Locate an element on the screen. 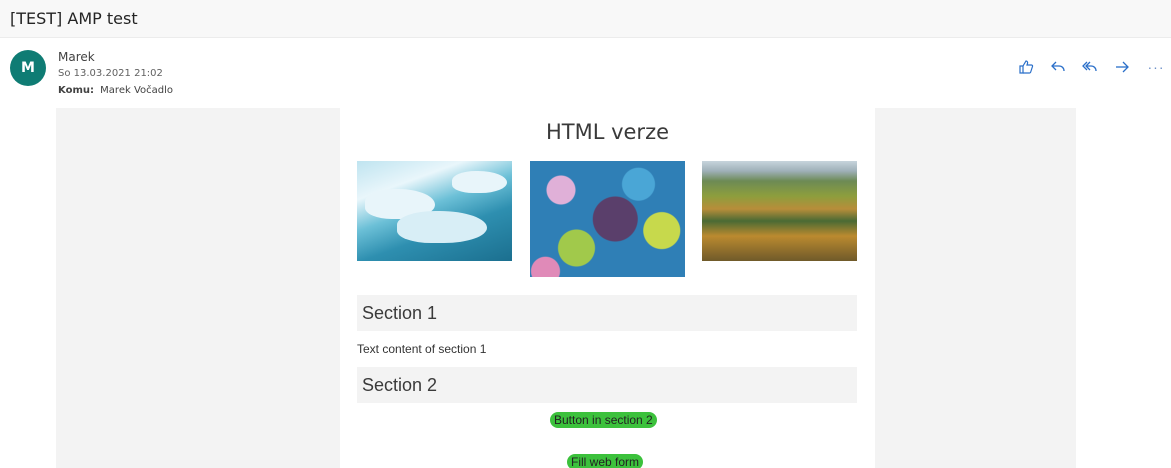 This screenshot has height=468, width=1171. like-icon is located at coordinates (1026, 67).